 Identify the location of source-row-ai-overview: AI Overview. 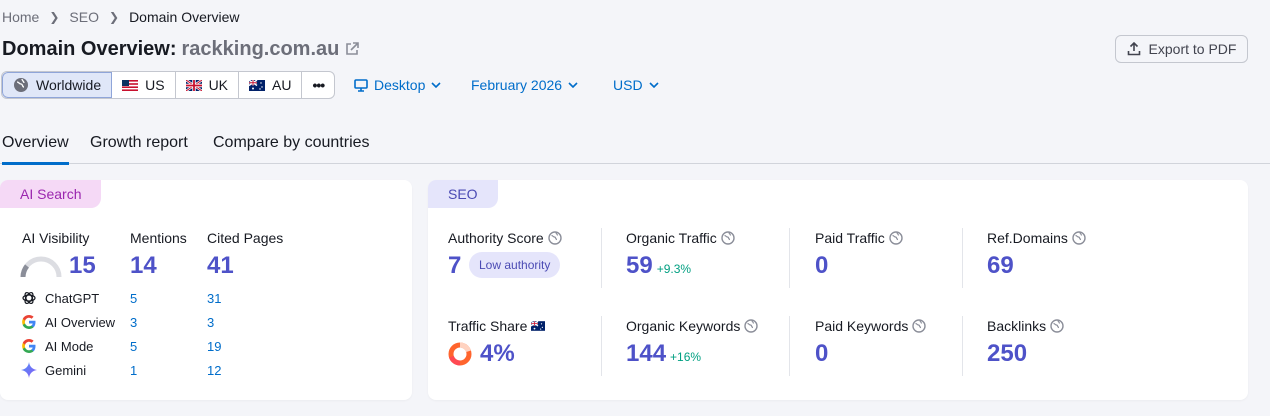
(68, 322).